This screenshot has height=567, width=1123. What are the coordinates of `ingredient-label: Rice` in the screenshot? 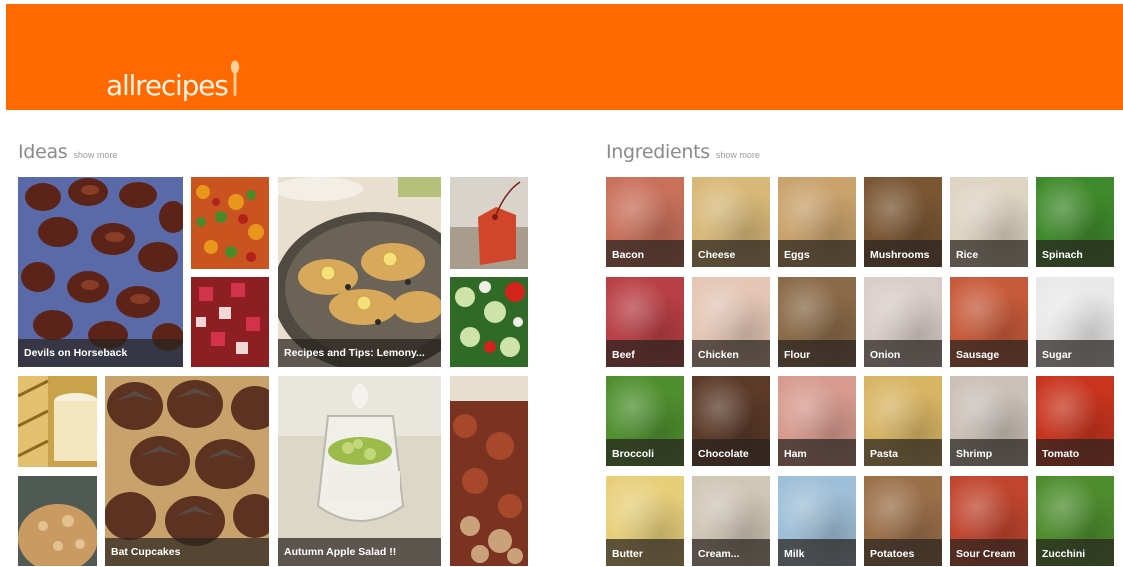 It's located at (989, 253).